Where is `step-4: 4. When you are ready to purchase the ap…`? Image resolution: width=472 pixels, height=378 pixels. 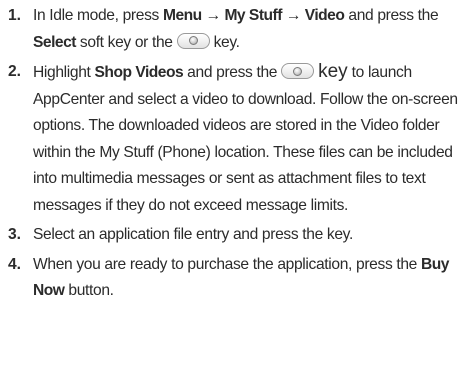
step-4: 4. When you are ready to purchase the ap… is located at coordinates (236, 278).